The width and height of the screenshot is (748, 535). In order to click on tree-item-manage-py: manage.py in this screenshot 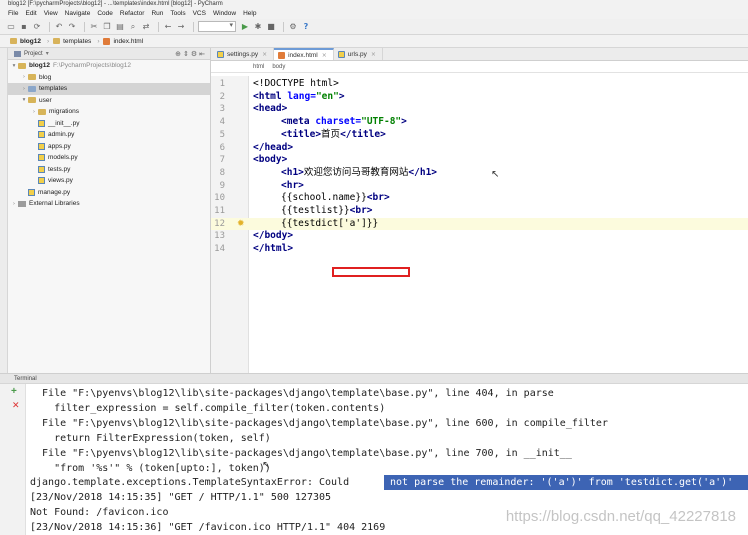, I will do `click(109, 193)`.